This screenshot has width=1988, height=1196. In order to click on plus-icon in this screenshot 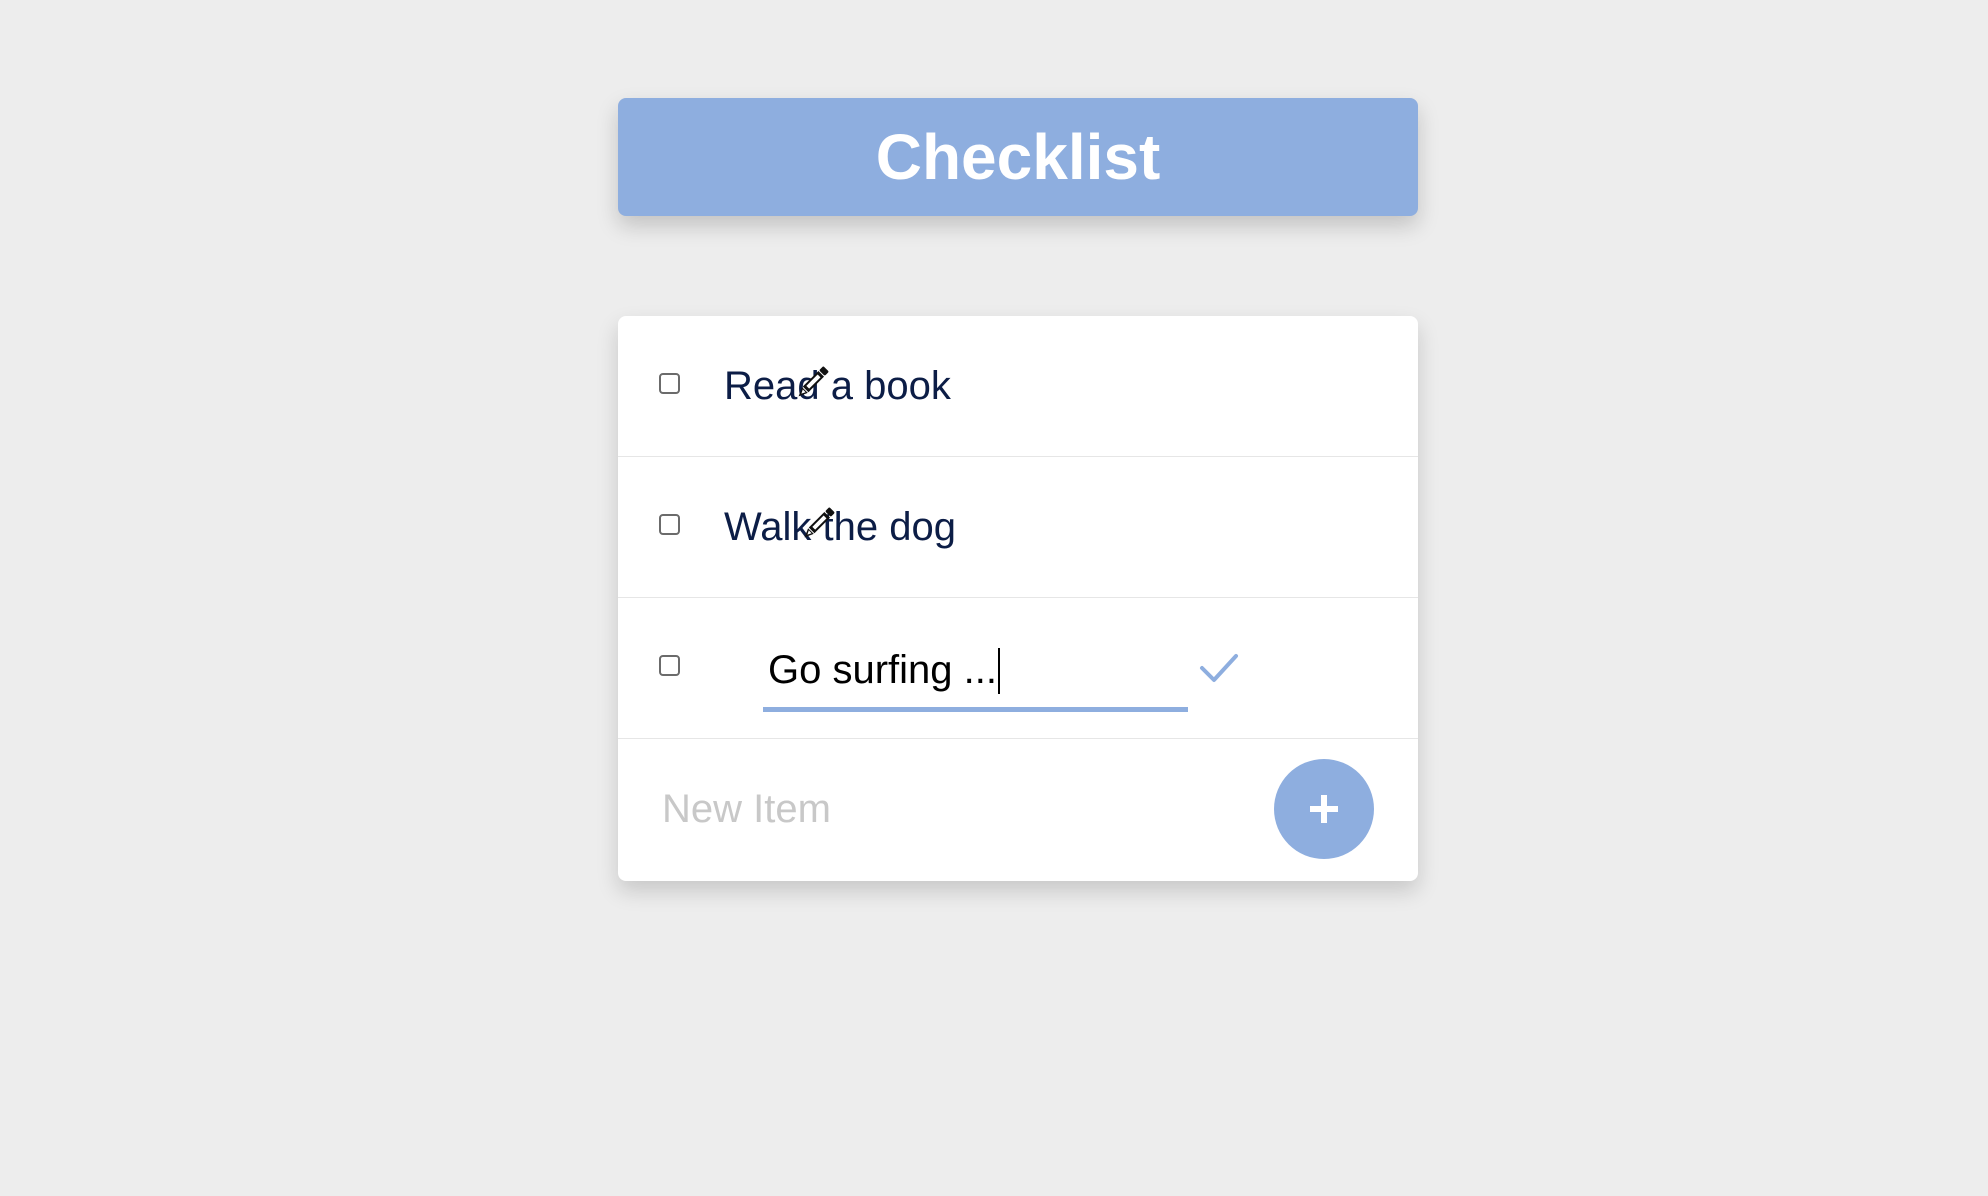, I will do `click(1324, 809)`.